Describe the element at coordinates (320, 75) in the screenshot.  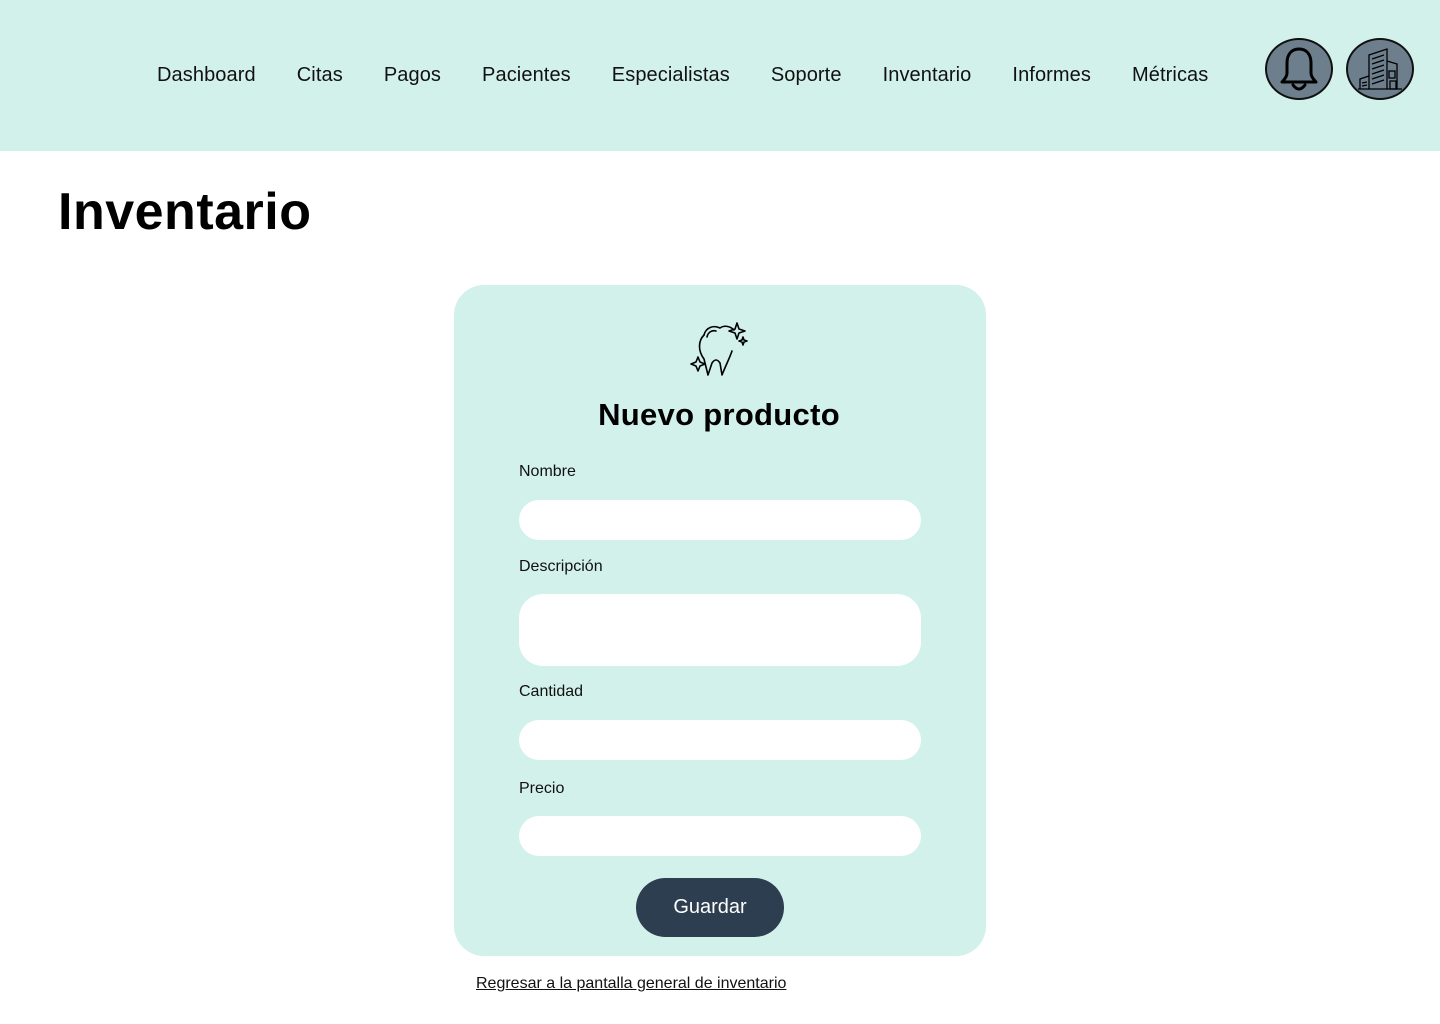
I see `nav-item-citas: Citas` at that location.